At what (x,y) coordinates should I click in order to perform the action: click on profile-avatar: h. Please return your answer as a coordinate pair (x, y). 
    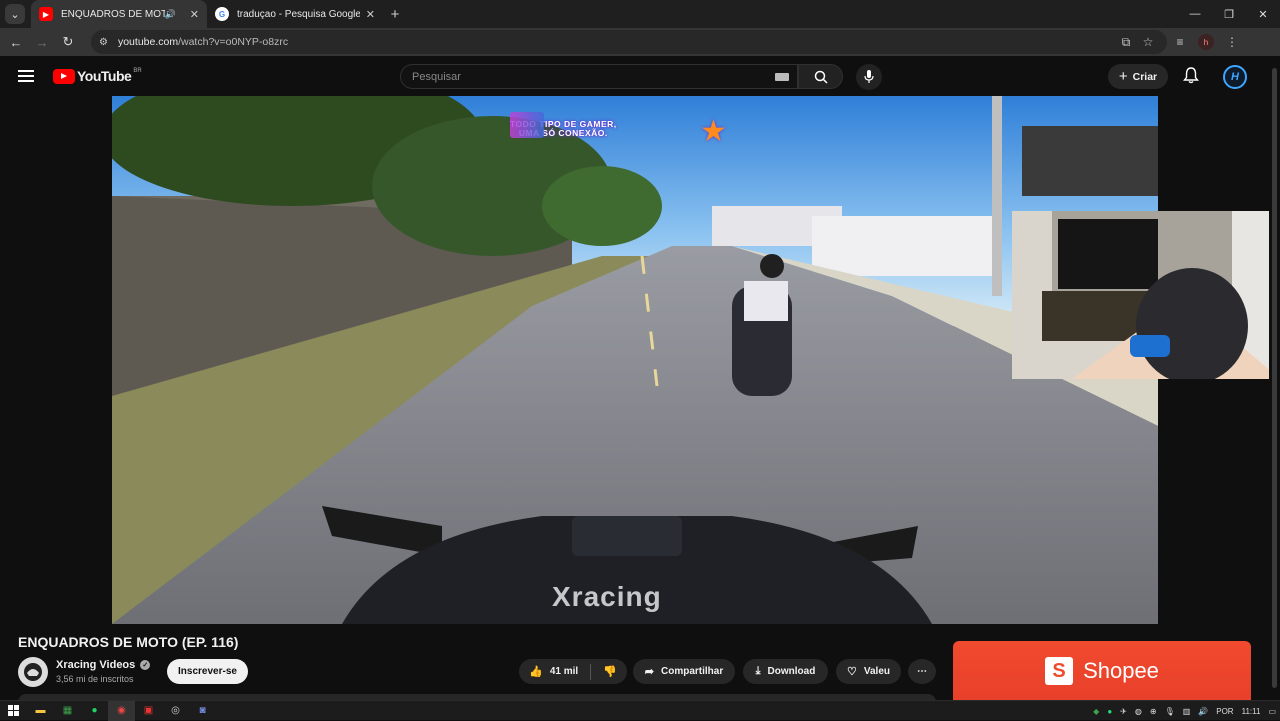
    Looking at the image, I should click on (1206, 42).